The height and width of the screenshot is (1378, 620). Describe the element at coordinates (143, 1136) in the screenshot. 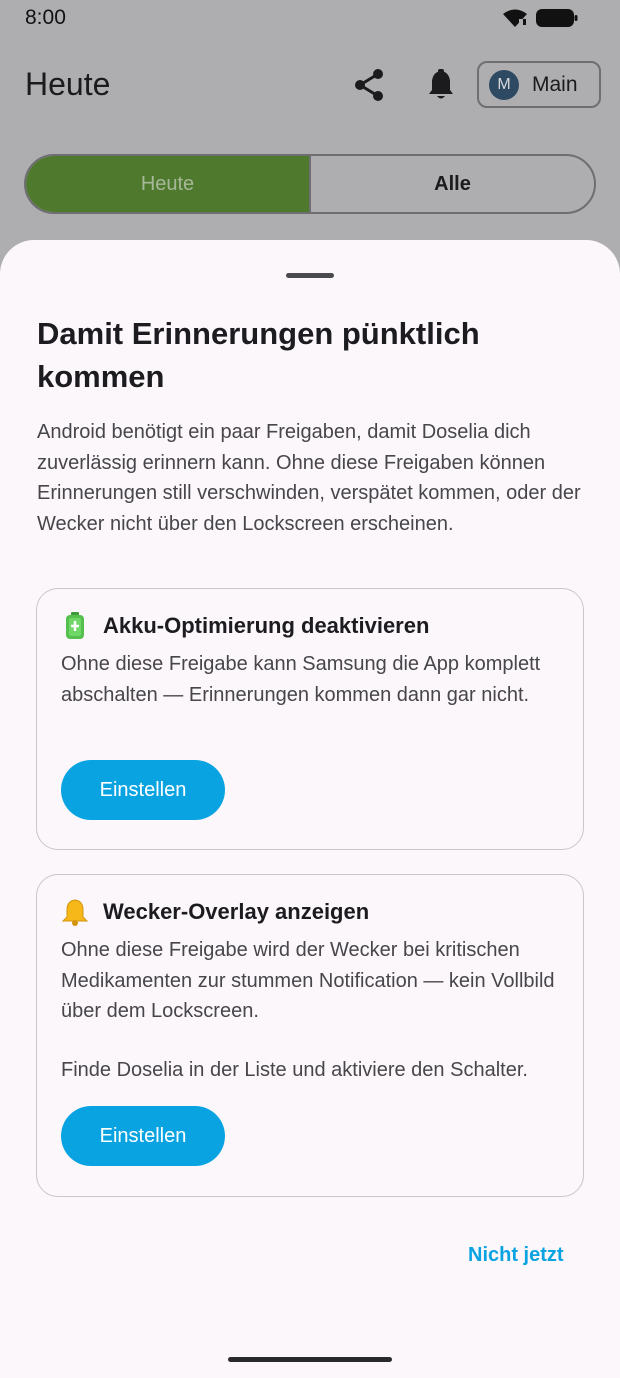

I see `einstellen-button-overlay: Einstellen` at that location.